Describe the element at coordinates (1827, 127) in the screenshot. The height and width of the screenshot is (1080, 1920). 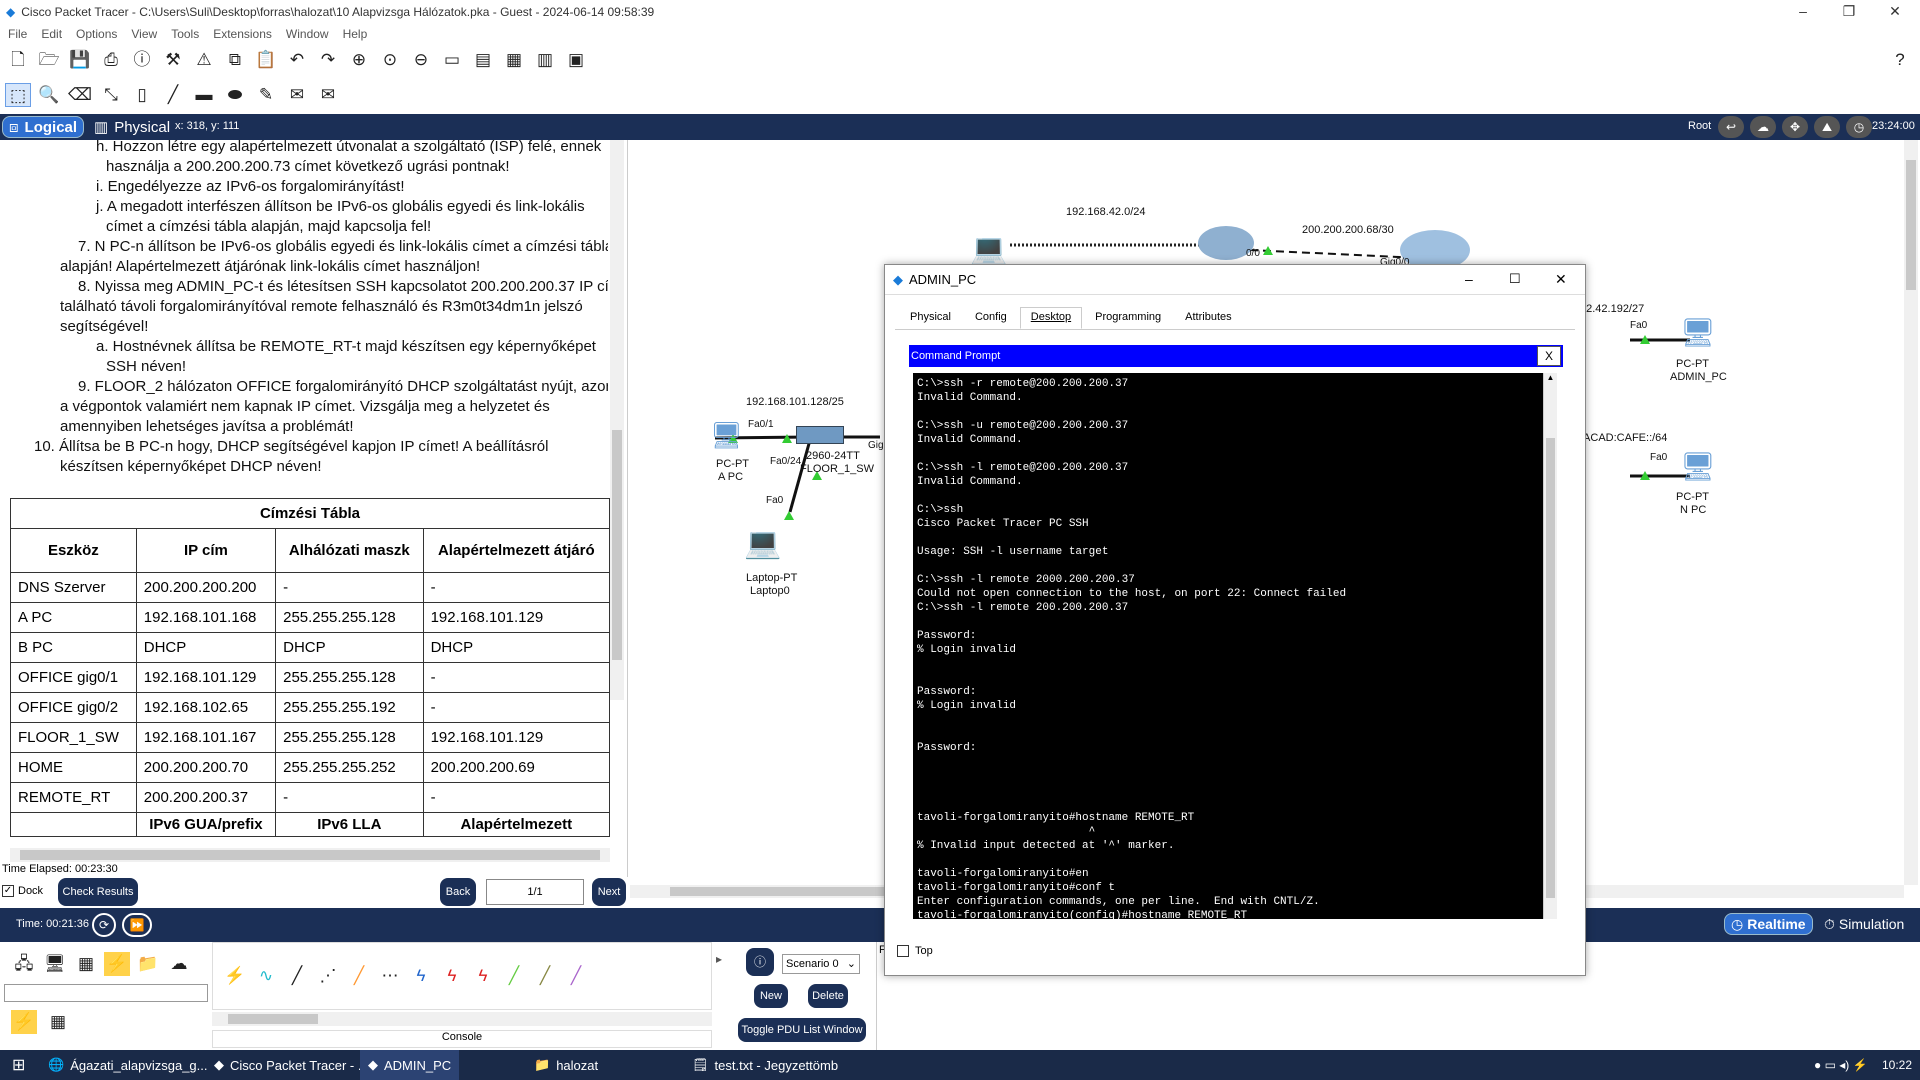
I see `background-image-icon: ⛰` at that location.